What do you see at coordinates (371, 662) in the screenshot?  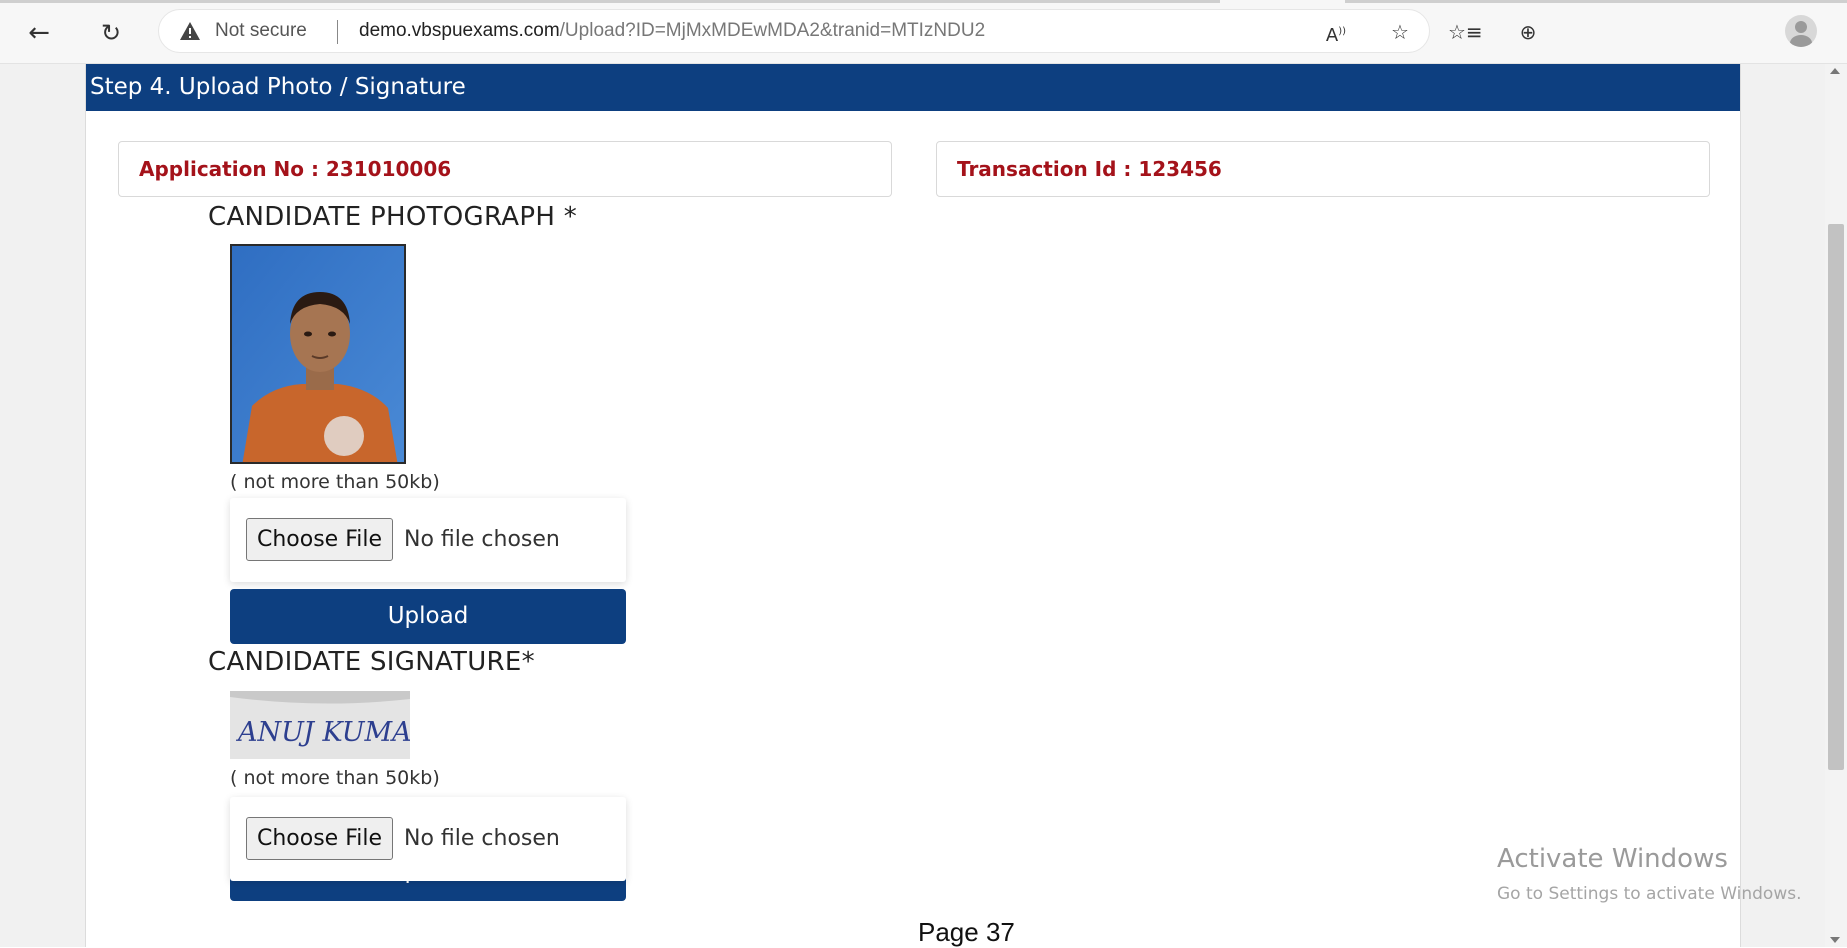 I see `signature-section-title: CANDIDATE SIGNATURE*` at bounding box center [371, 662].